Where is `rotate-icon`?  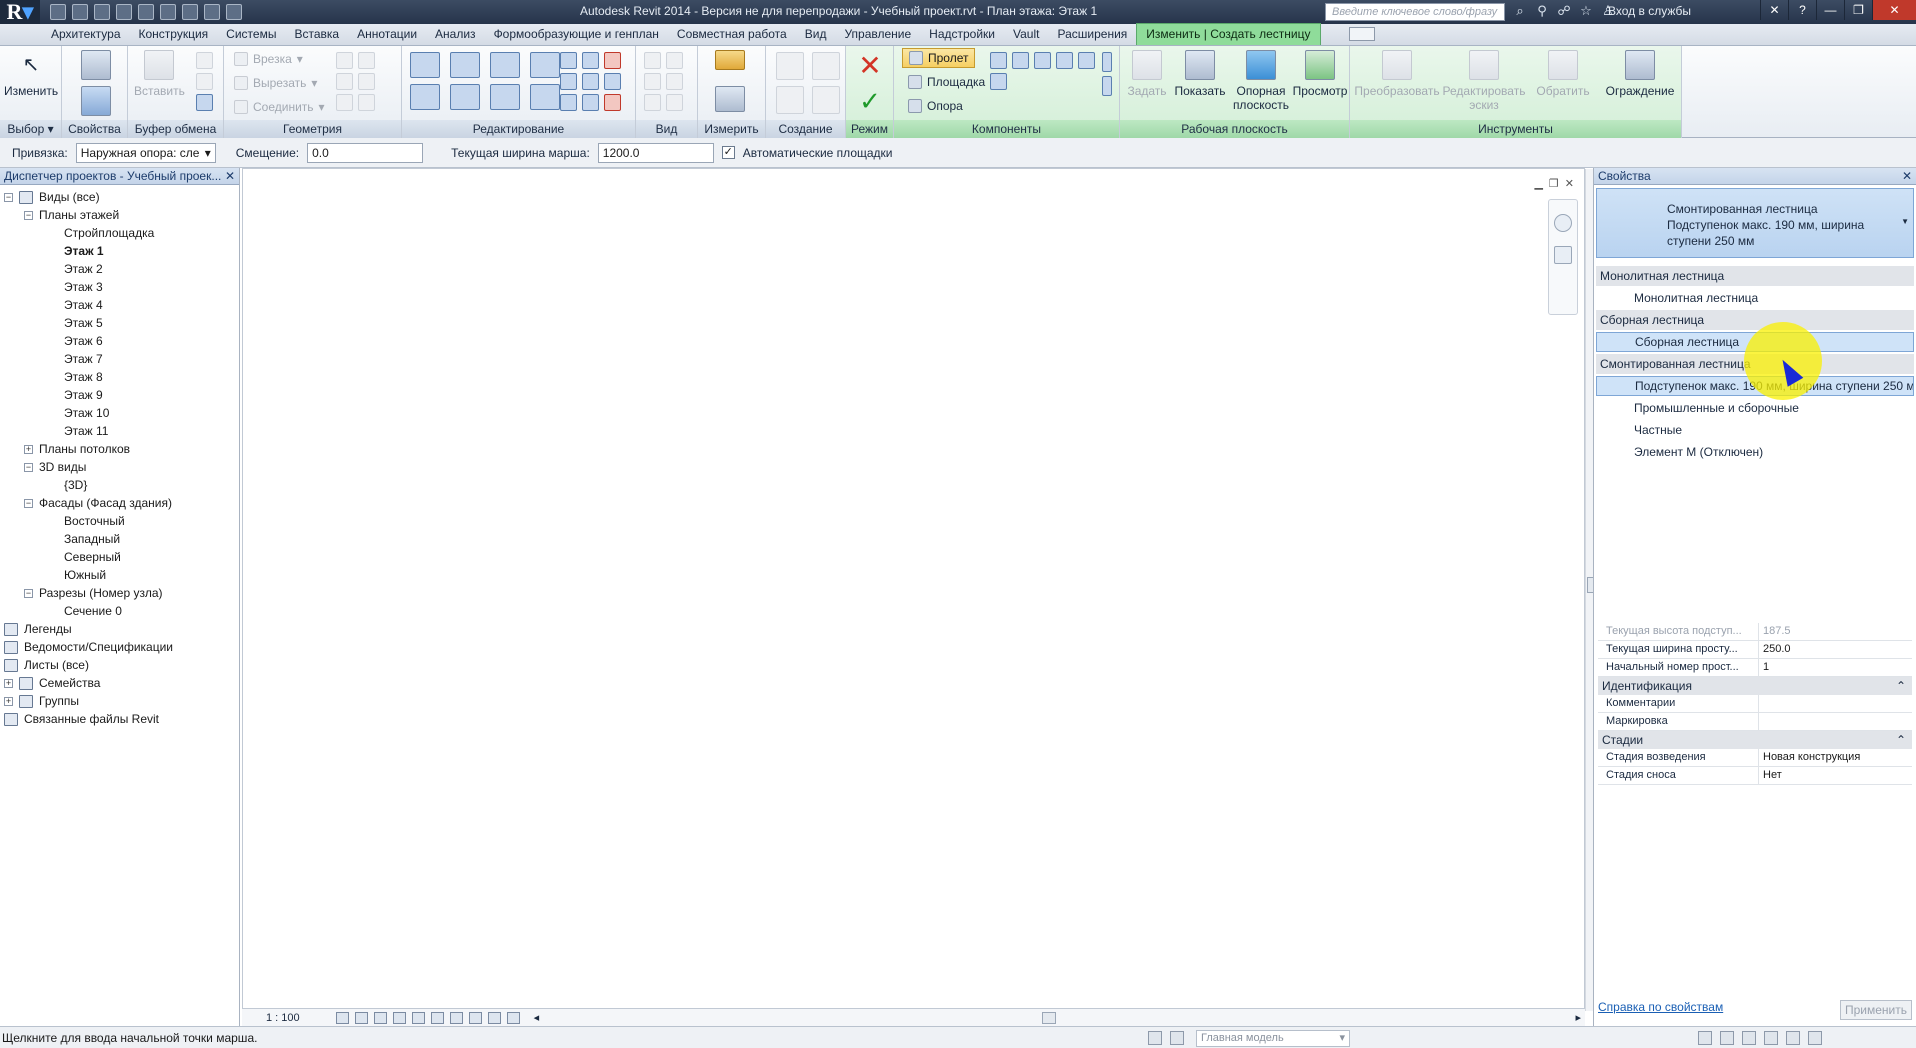 rotate-icon is located at coordinates (505, 97).